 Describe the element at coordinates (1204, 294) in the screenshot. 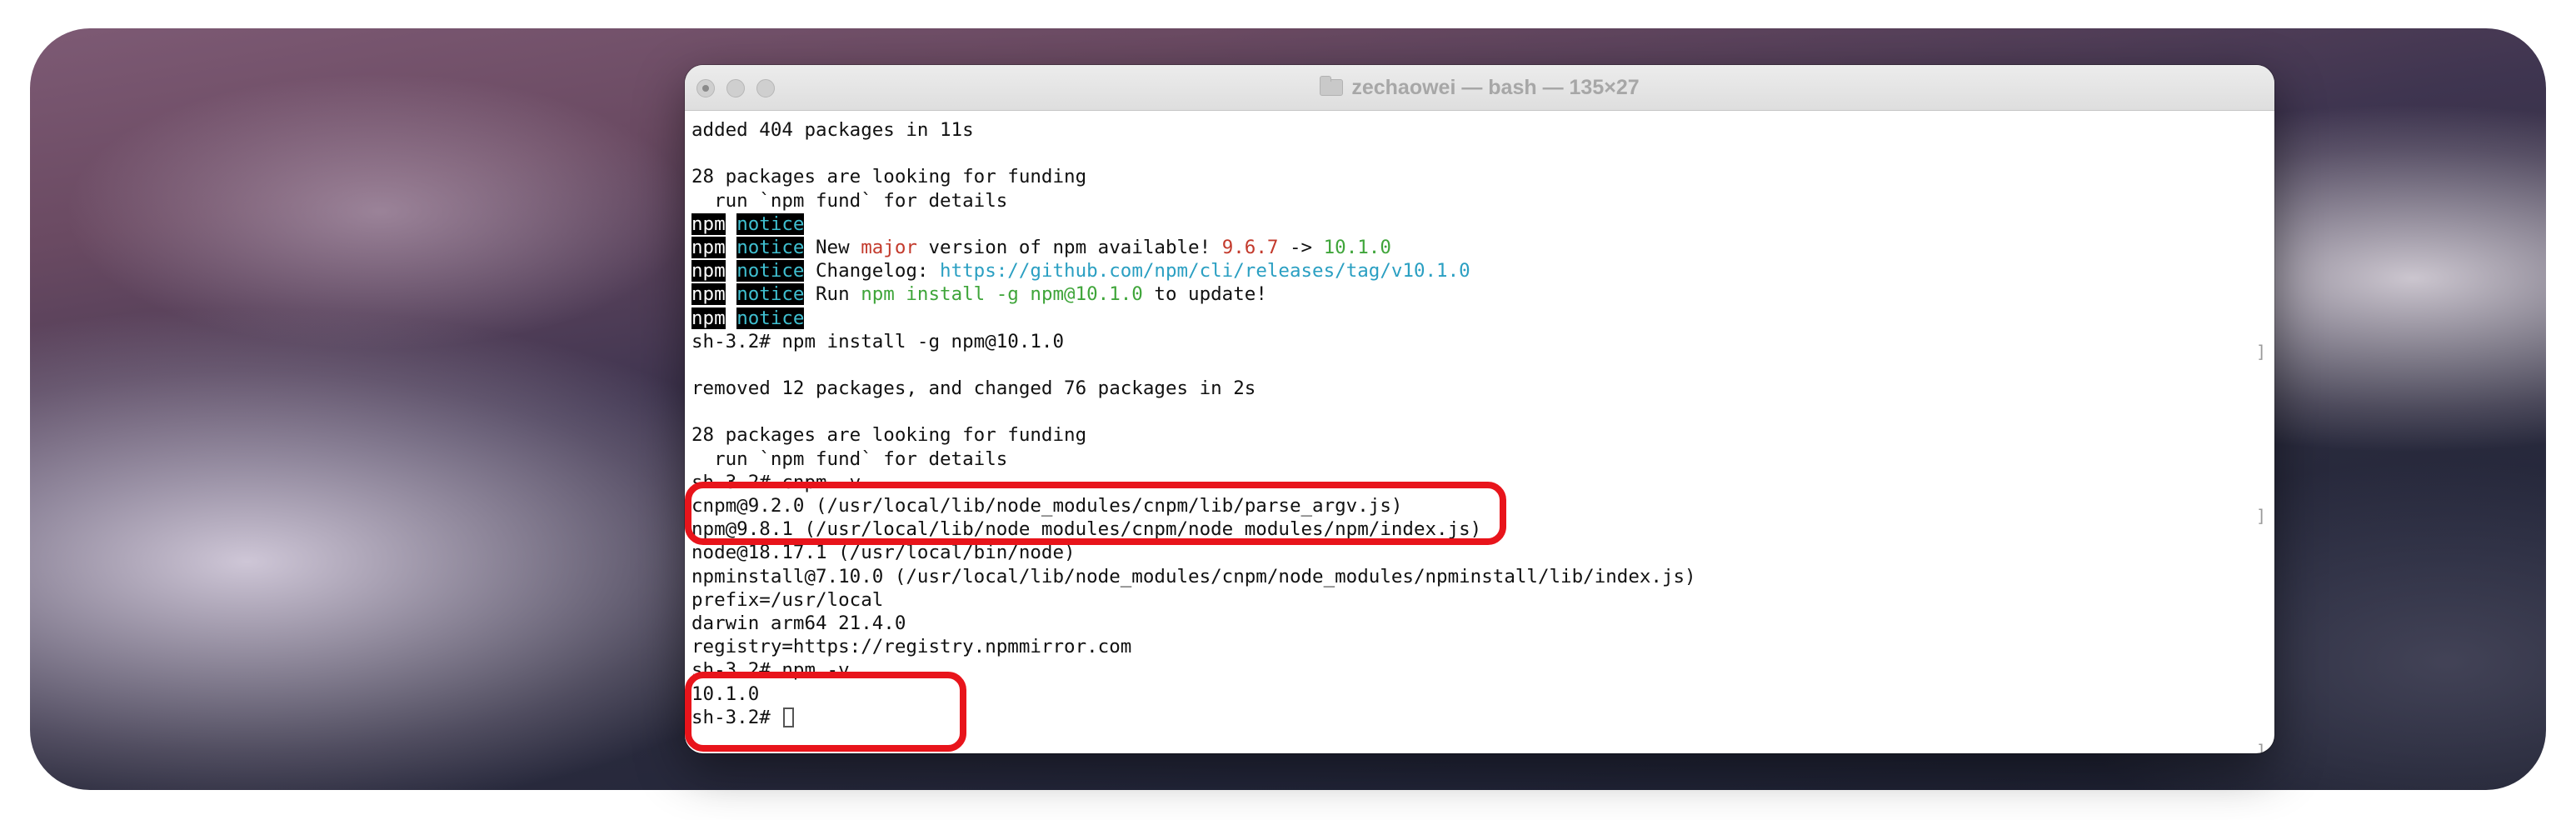

I see `run-suffix: to update!` at that location.